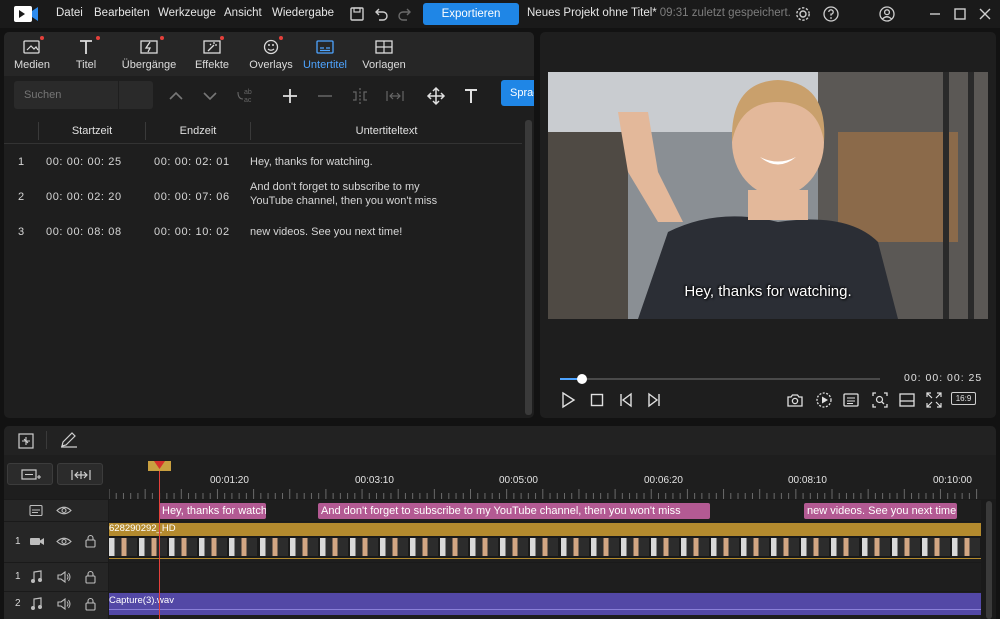  I want to click on subtitle-toolbar: ab ac Sprac, so click(269, 96).